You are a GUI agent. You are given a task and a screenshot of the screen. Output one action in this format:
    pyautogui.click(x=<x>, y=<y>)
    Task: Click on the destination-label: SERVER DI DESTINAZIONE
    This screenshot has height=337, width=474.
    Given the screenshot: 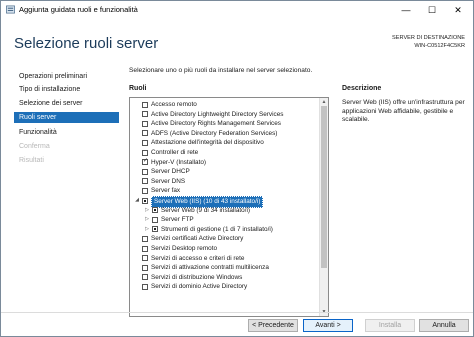 What is the action you would take?
    pyautogui.click(x=428, y=38)
    